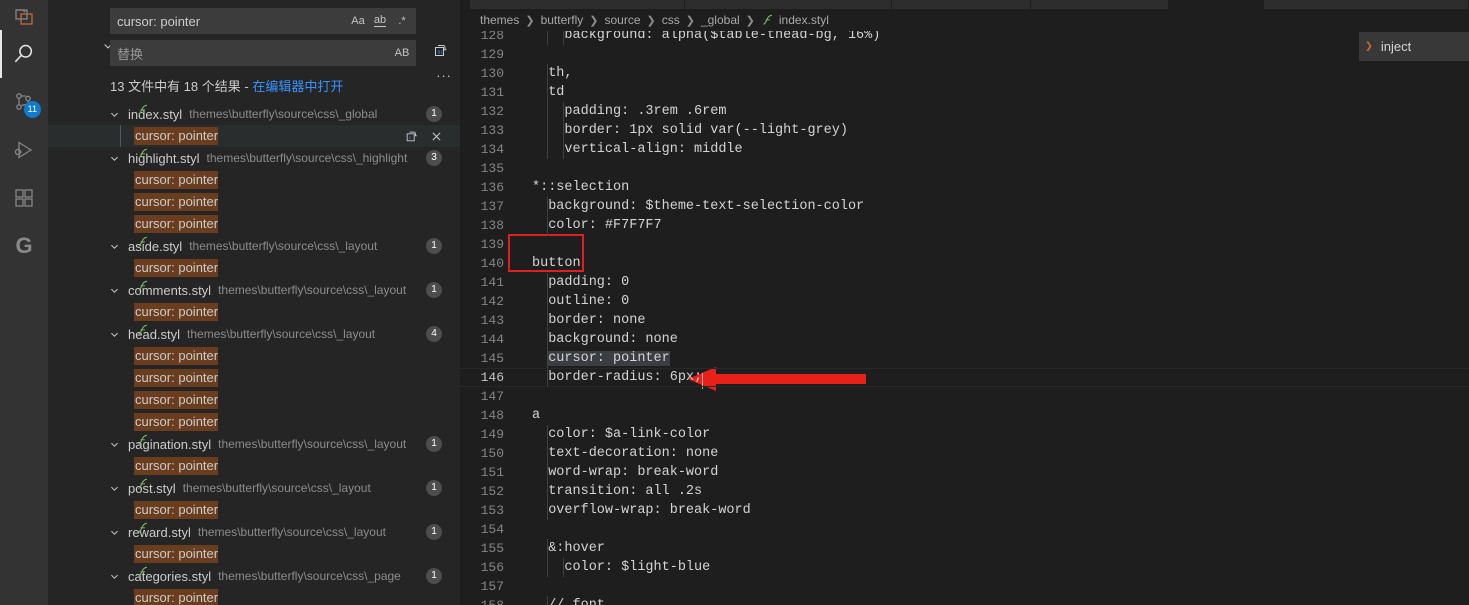 Image resolution: width=1469 pixels, height=605 pixels. Describe the element at coordinates (964, 453) in the screenshot. I see `code-line: 150 text-decoration: none` at that location.